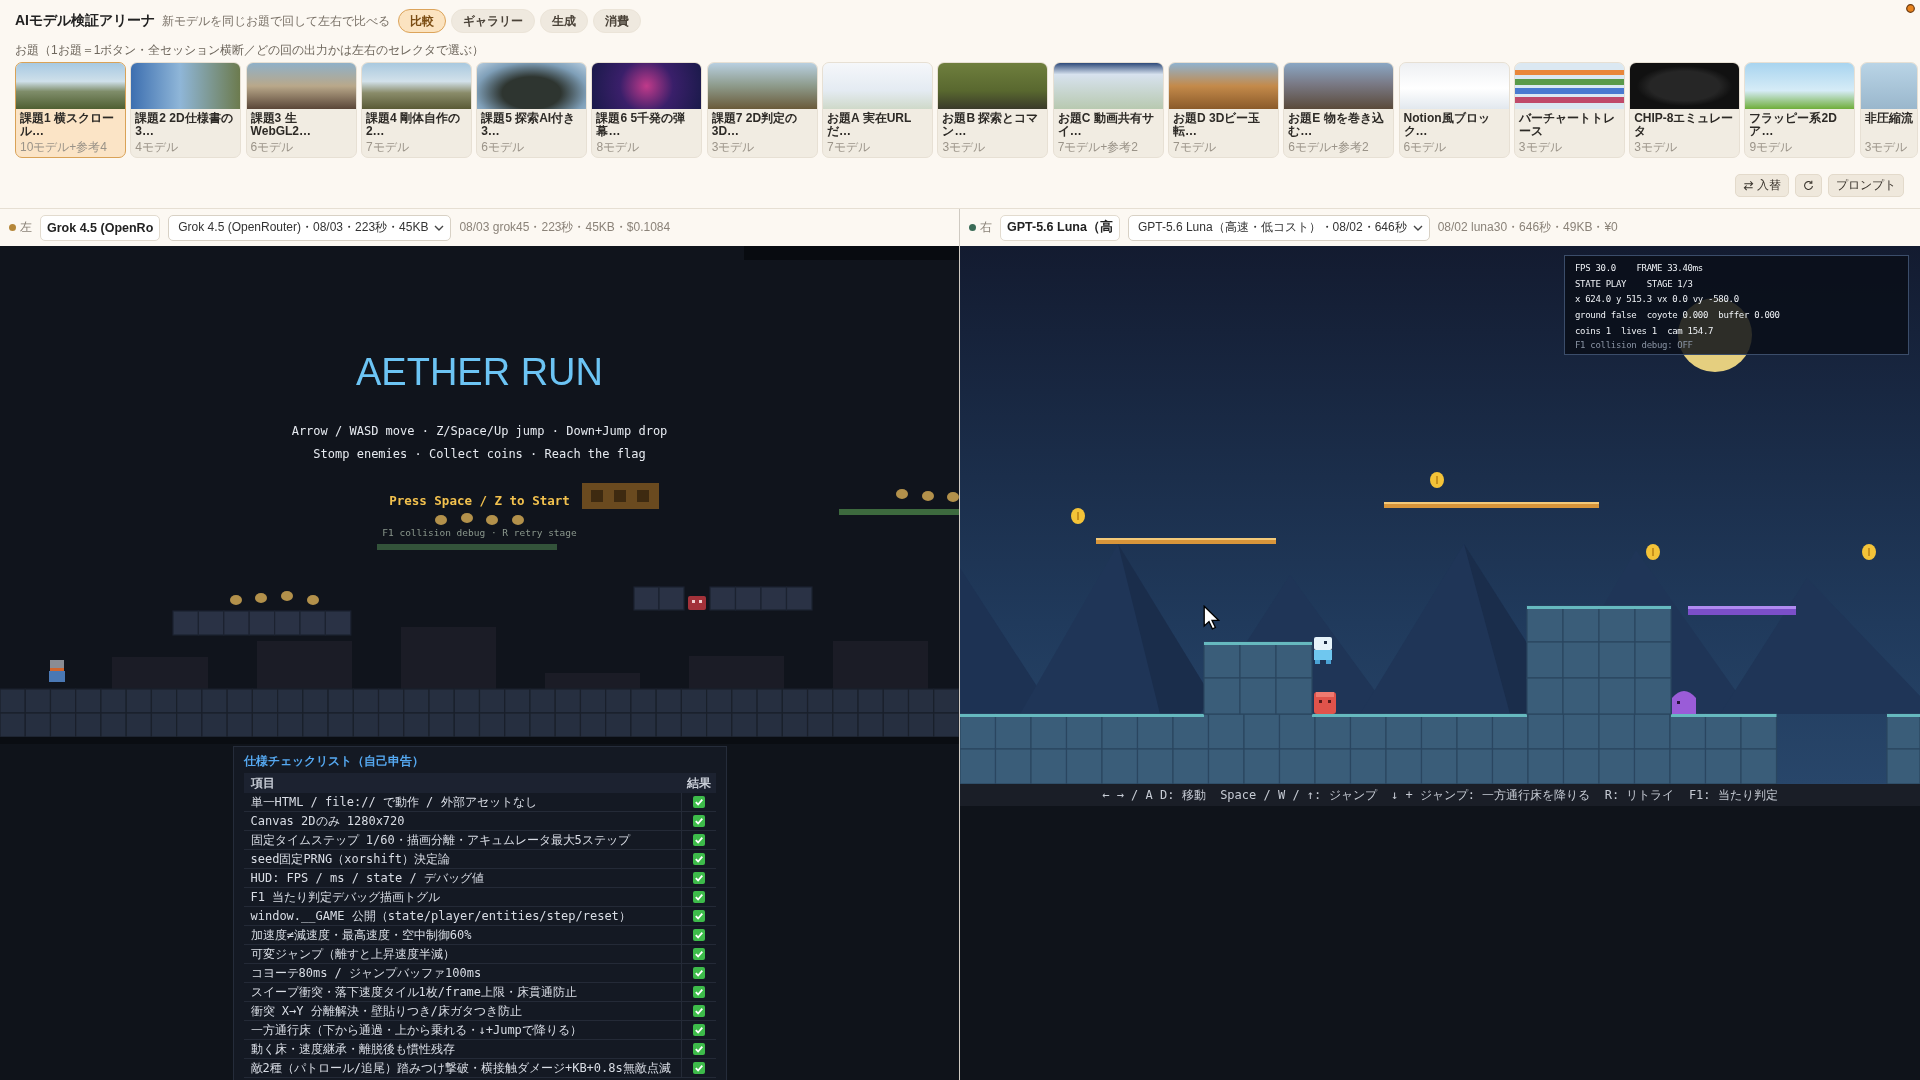 This screenshot has height=1080, width=1920. What do you see at coordinates (1748, 185) in the screenshot?
I see `swap-icon` at bounding box center [1748, 185].